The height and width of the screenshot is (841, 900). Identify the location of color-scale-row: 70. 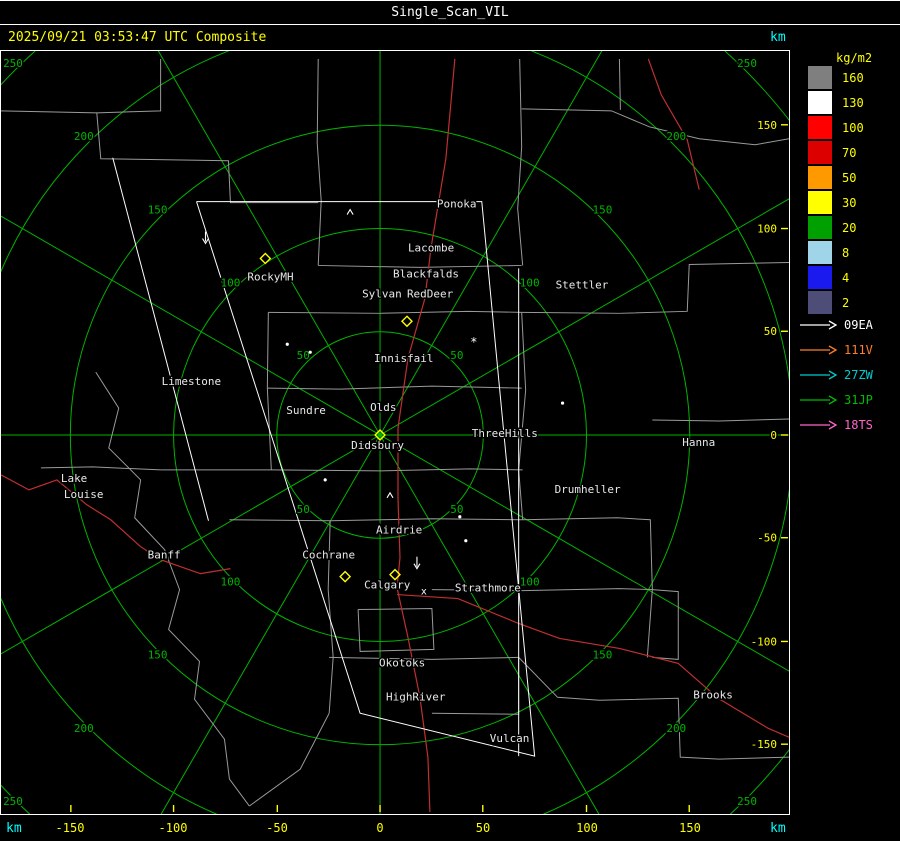
(836, 152).